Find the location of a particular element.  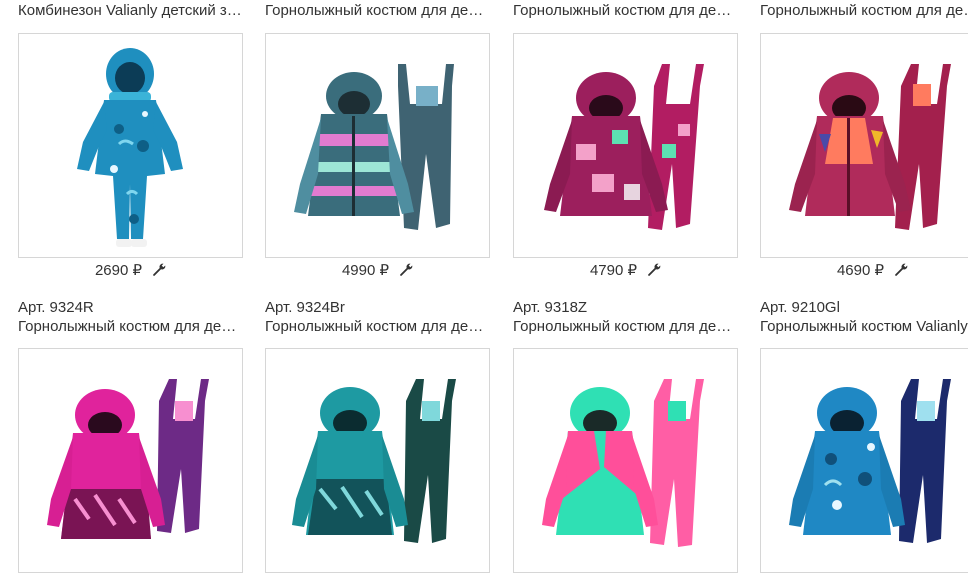

article-number: Арт. 9210Gl is located at coordinates (800, 307).